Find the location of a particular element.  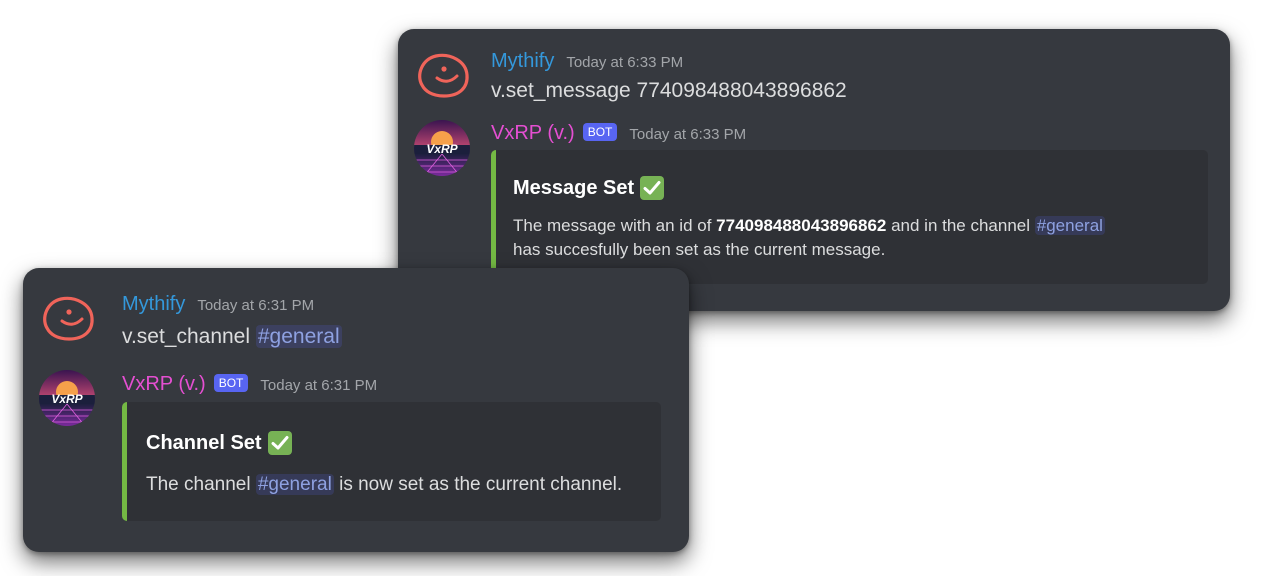

message-header: Mythify Today at 6:33 PM is located at coordinates (587, 61).